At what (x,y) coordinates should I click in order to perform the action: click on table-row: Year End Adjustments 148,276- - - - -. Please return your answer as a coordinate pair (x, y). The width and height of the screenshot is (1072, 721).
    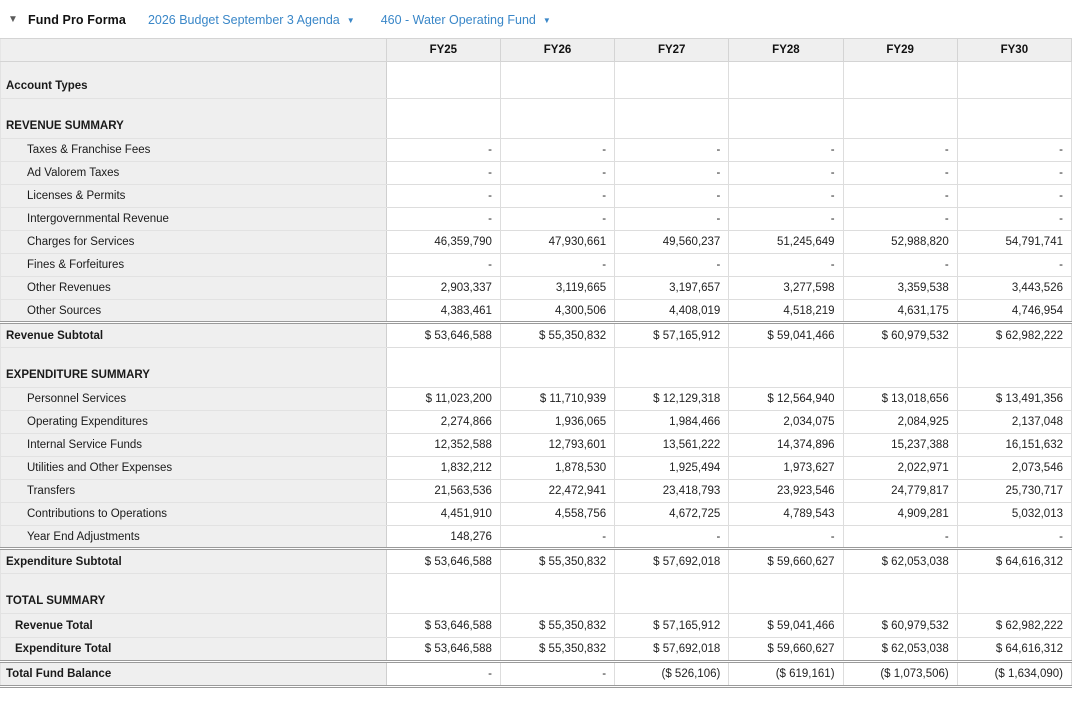
    Looking at the image, I should click on (536, 537).